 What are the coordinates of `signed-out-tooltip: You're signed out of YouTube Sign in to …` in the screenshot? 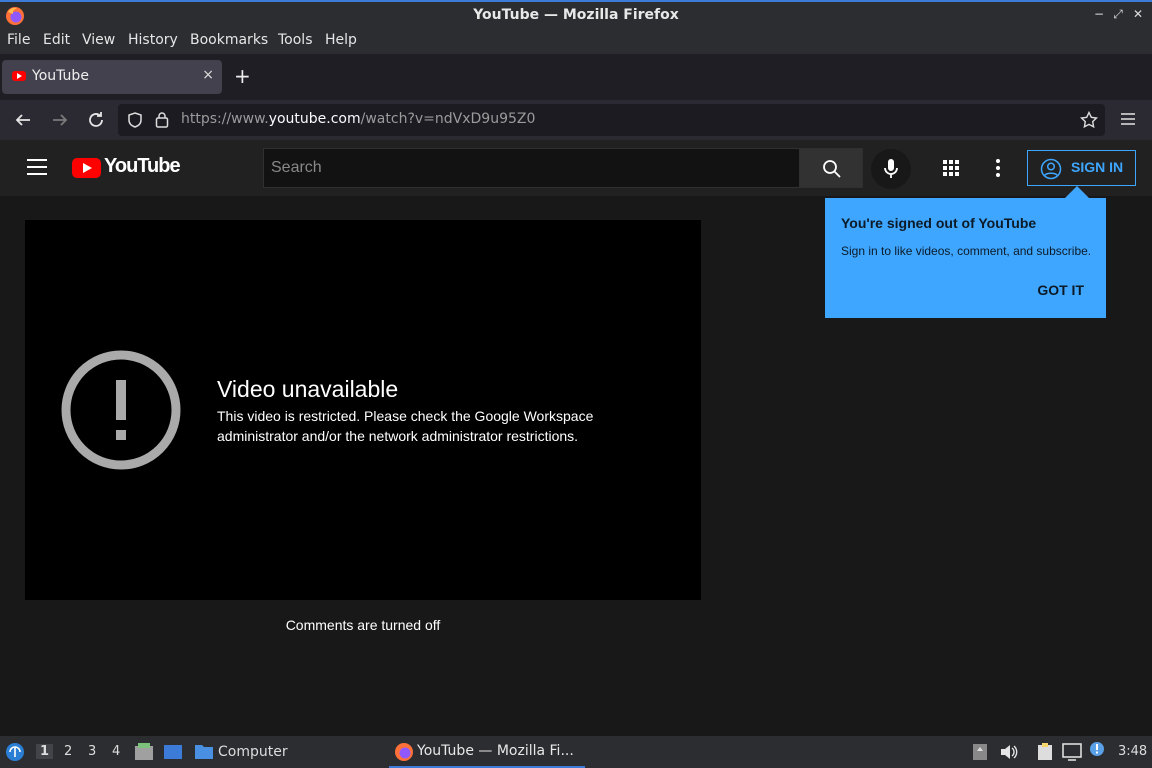 It's located at (965, 252).